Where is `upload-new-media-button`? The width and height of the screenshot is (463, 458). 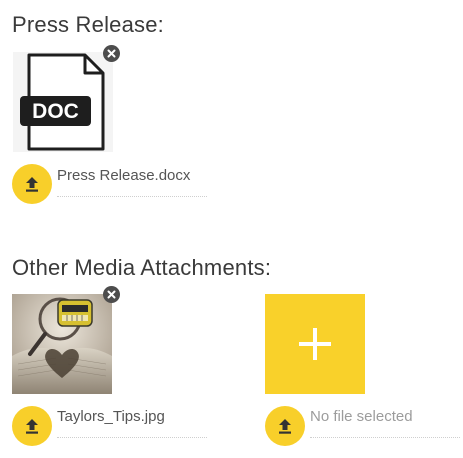
upload-new-media-button is located at coordinates (285, 426).